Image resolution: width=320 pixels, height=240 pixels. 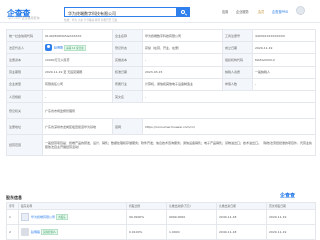 I want to click on value-industry: 计算机、通信和其他电子设备制造业, so click(x=182, y=84).